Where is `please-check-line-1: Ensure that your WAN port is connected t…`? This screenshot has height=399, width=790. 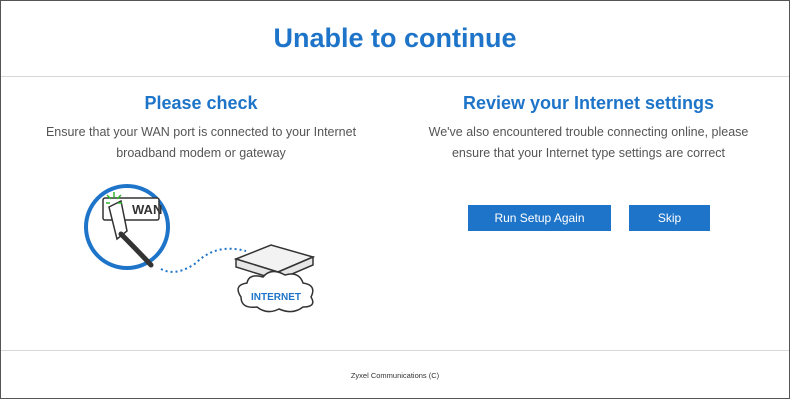
please-check-line-1: Ensure that your WAN port is connected t… is located at coordinates (201, 132).